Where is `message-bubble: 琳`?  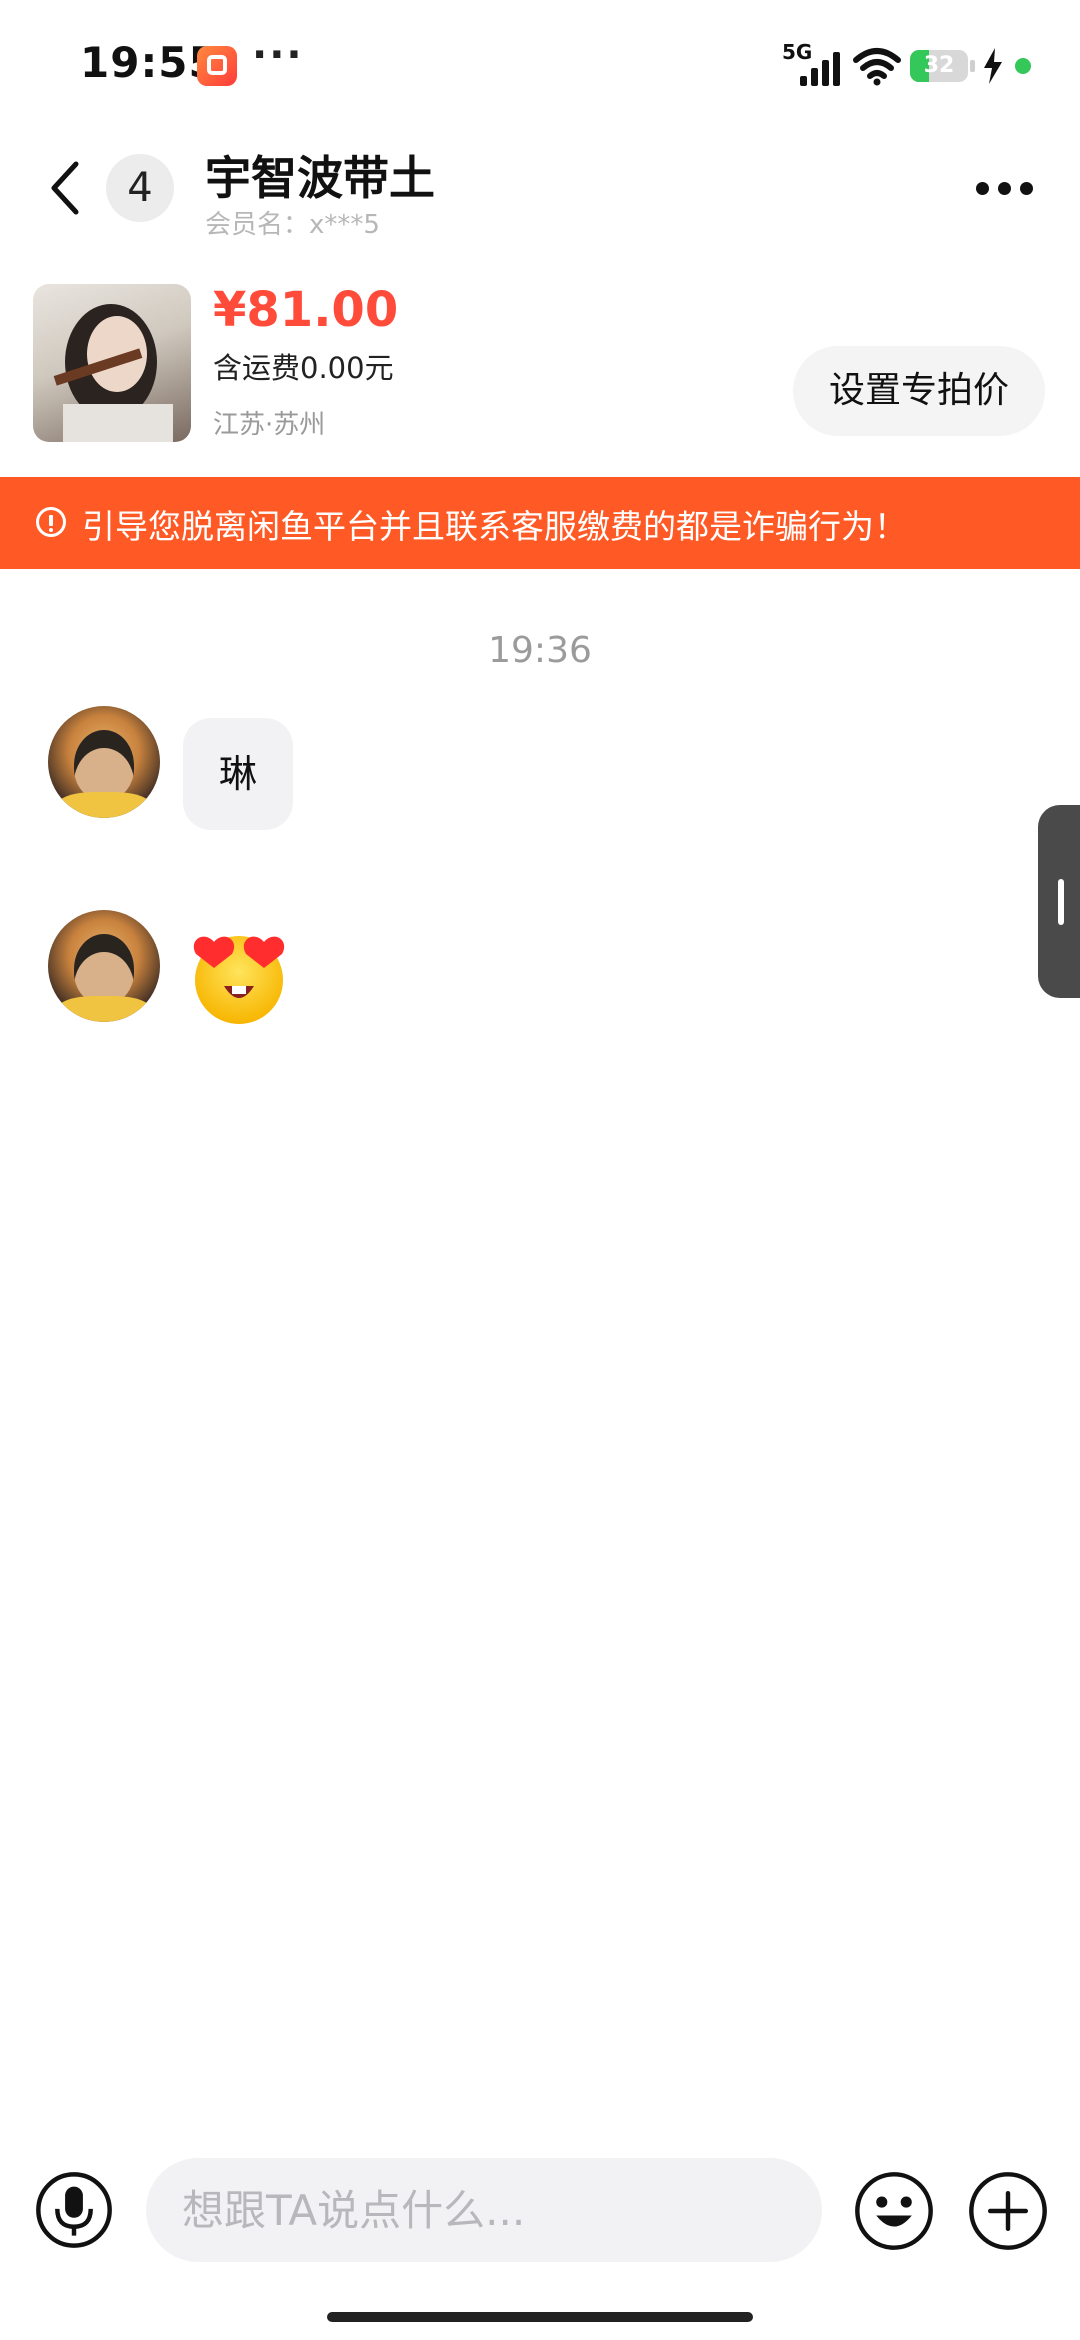
message-bubble: 琳 is located at coordinates (238, 774).